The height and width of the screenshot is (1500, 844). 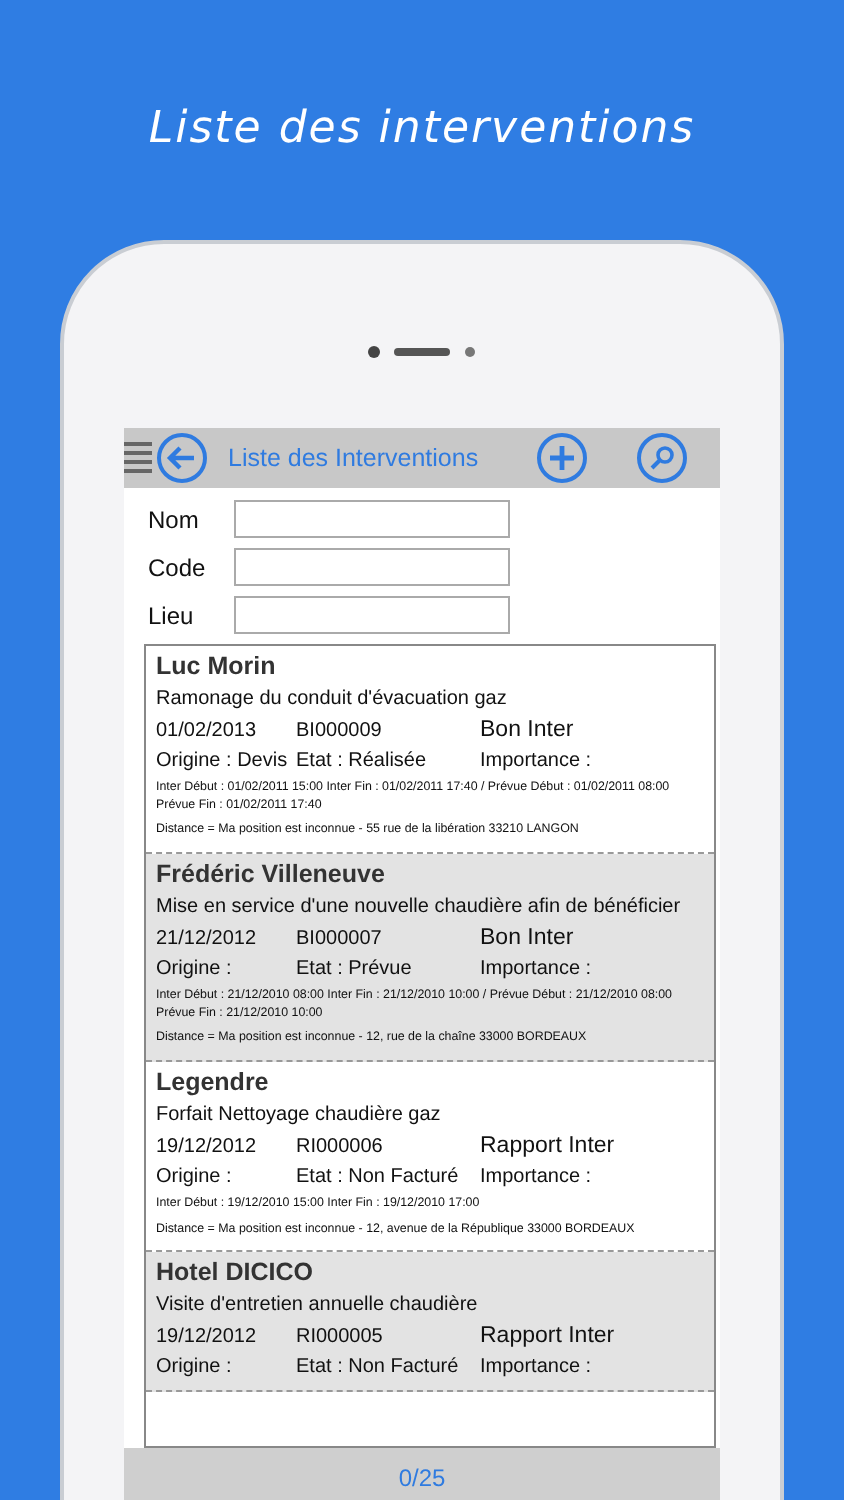 What do you see at coordinates (213, 1082) in the screenshot?
I see `client-name: Legendre` at bounding box center [213, 1082].